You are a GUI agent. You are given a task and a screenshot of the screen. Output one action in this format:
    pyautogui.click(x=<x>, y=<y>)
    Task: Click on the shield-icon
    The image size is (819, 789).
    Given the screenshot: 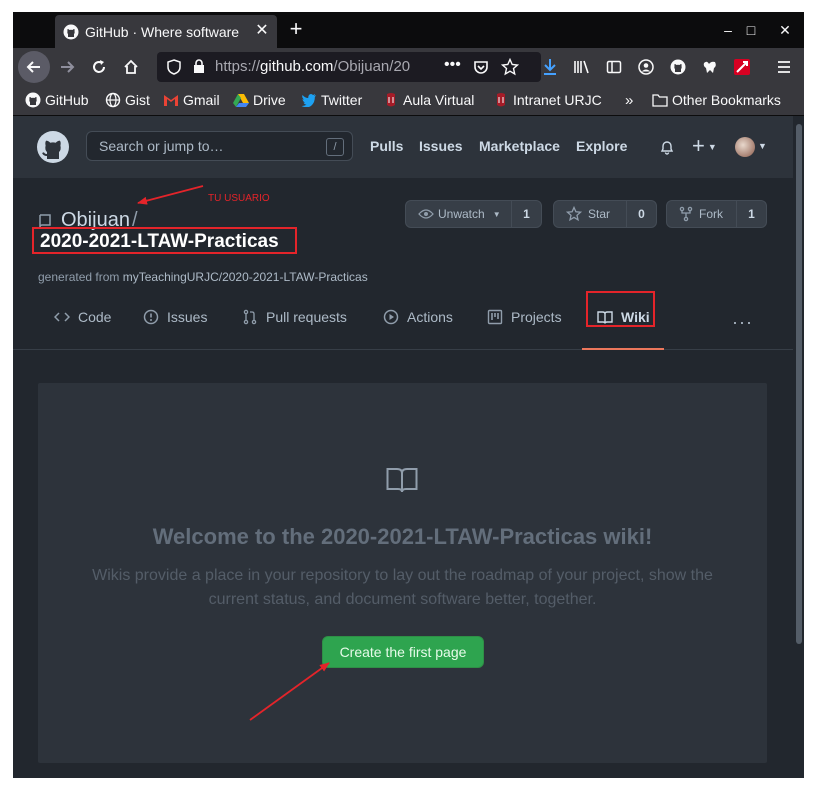 What is the action you would take?
    pyautogui.click(x=174, y=67)
    